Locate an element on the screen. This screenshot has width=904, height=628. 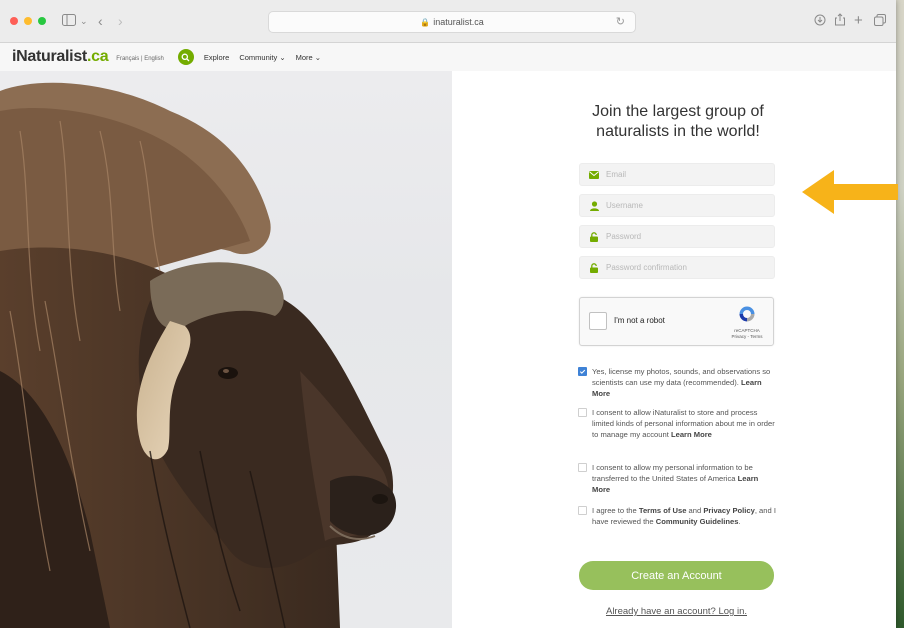
new-tab-icon: + is located at coordinates (858, 21).